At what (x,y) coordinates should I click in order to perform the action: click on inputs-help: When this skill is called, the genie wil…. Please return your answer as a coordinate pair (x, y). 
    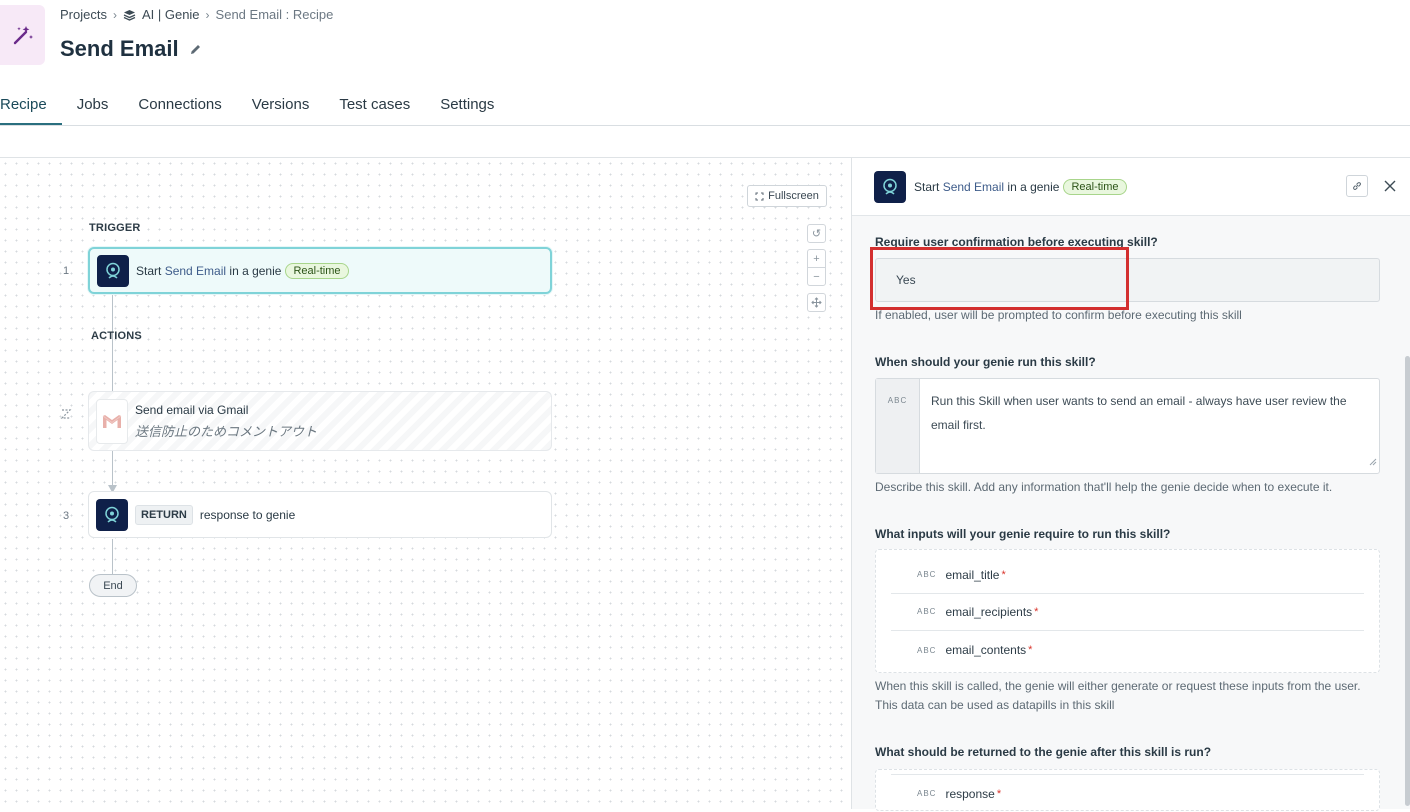
    Looking at the image, I should click on (1118, 695).